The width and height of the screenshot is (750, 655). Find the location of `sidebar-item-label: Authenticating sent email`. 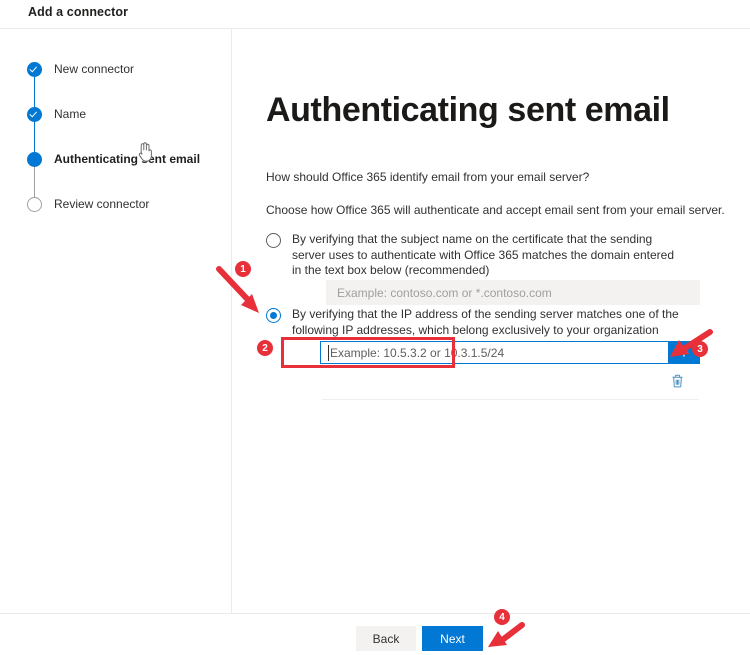

sidebar-item-label: Authenticating sent email is located at coordinates (127, 159).